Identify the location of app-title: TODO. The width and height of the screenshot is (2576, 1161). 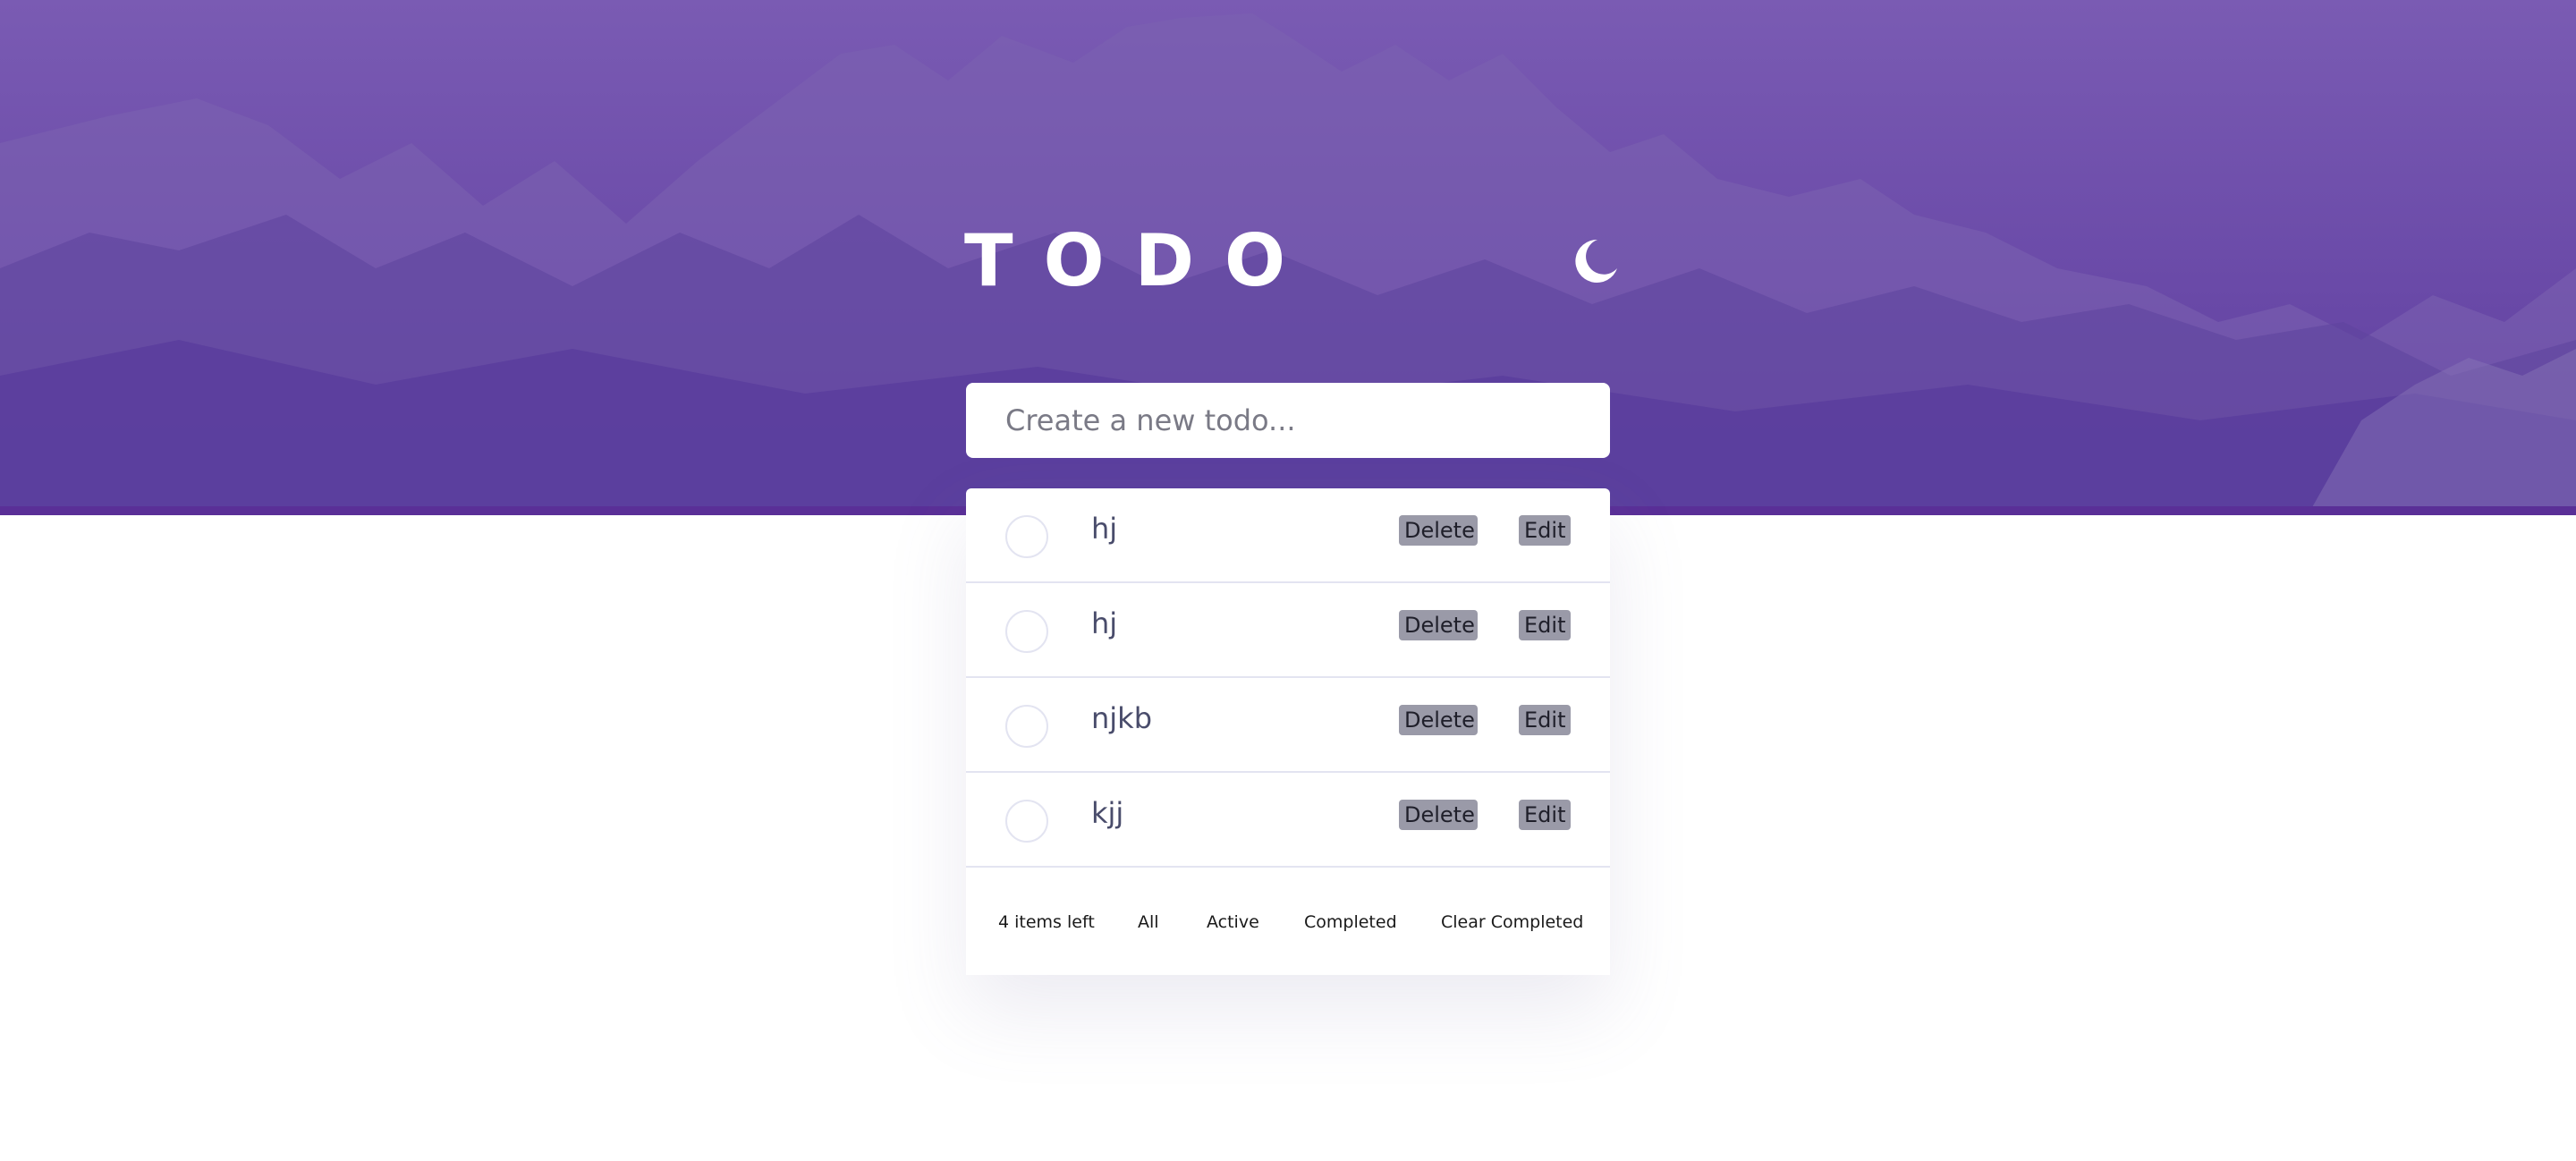
(1140, 260).